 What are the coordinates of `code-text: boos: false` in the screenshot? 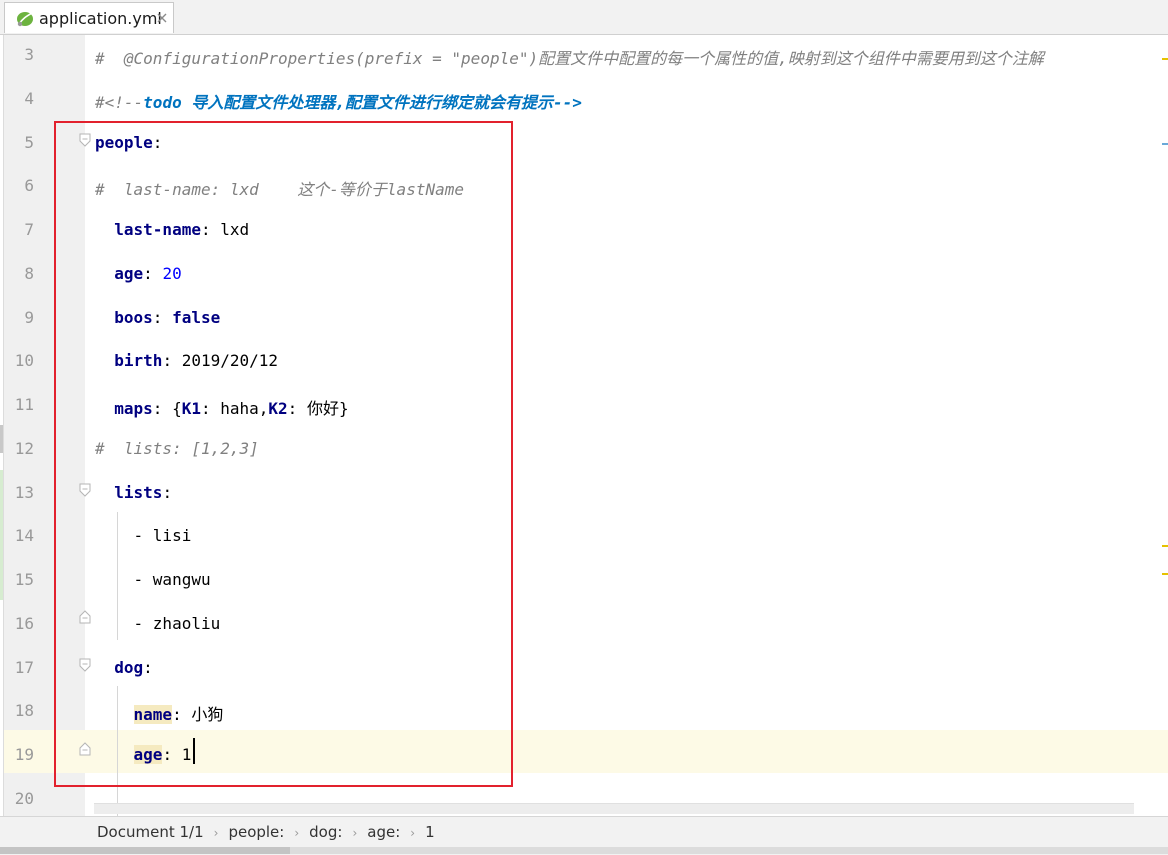 It's located at (157, 317).